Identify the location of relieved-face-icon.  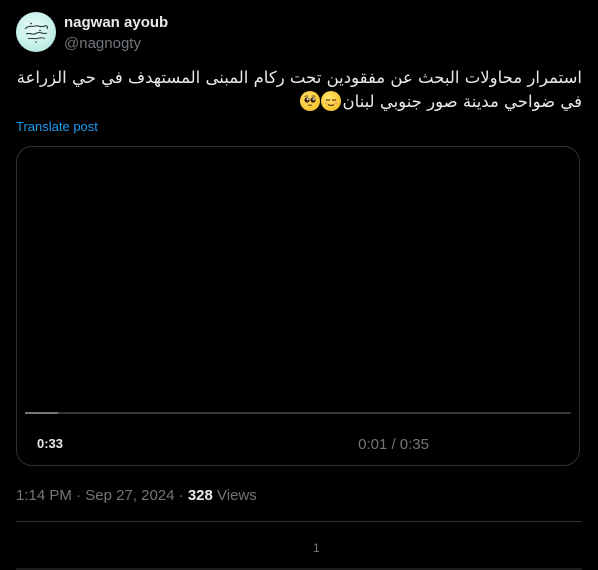
(331, 101).